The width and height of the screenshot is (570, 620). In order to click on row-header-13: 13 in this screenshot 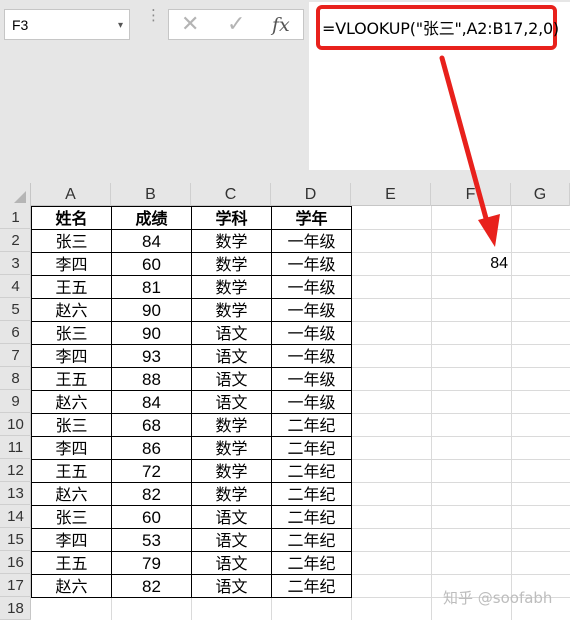, I will do `click(15, 493)`.